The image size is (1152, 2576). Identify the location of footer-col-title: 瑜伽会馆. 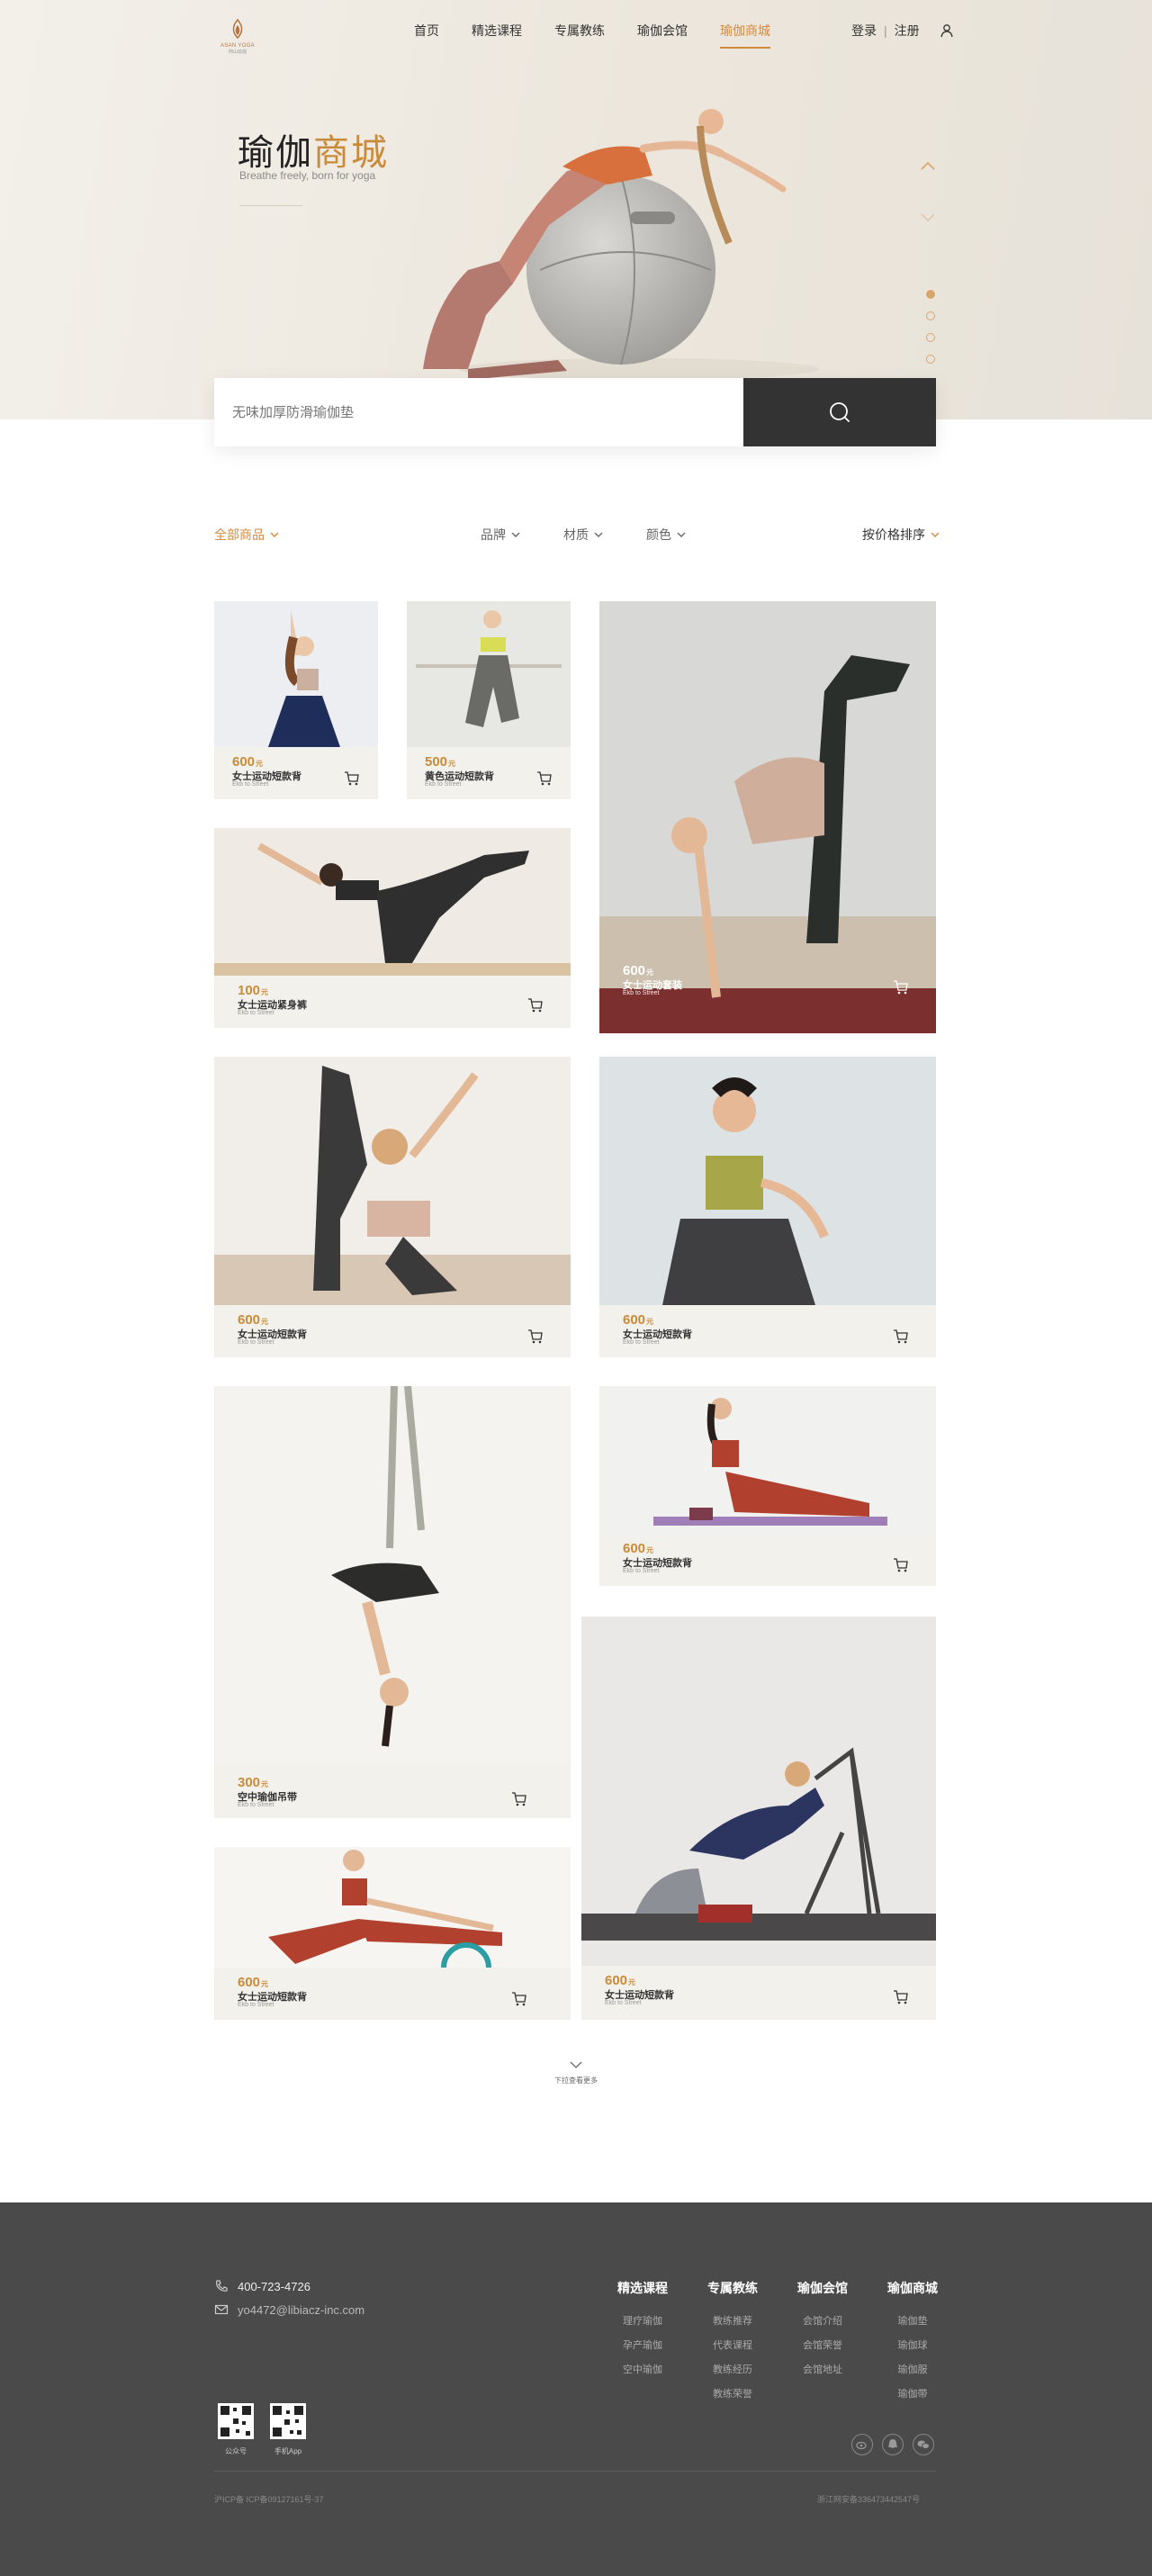
(822, 2288).